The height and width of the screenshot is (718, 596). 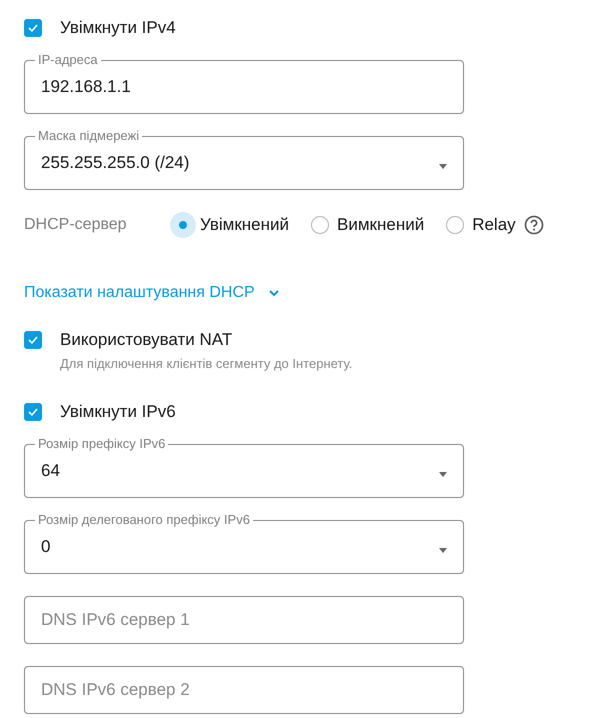 I want to click on checkbox-label: Використовувати NAT, so click(x=146, y=340).